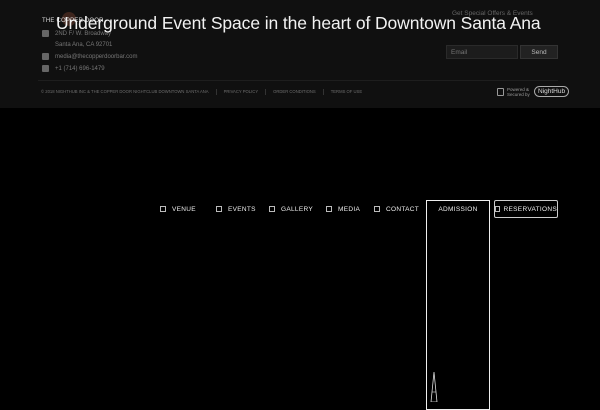 The width and height of the screenshot is (600, 410). What do you see at coordinates (552, 91) in the screenshot?
I see `nighthub-logo: NightHub` at bounding box center [552, 91].